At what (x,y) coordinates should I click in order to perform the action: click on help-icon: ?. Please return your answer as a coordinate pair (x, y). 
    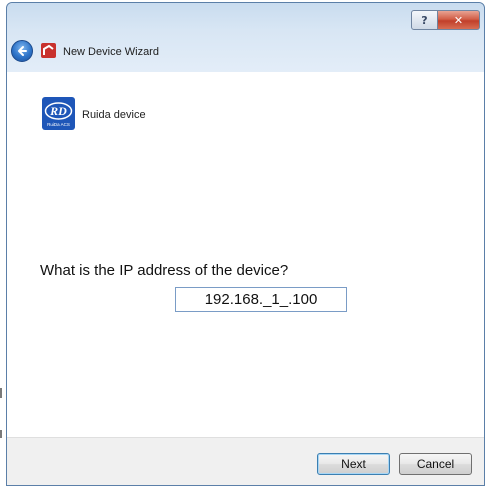
    Looking at the image, I should click on (424, 20).